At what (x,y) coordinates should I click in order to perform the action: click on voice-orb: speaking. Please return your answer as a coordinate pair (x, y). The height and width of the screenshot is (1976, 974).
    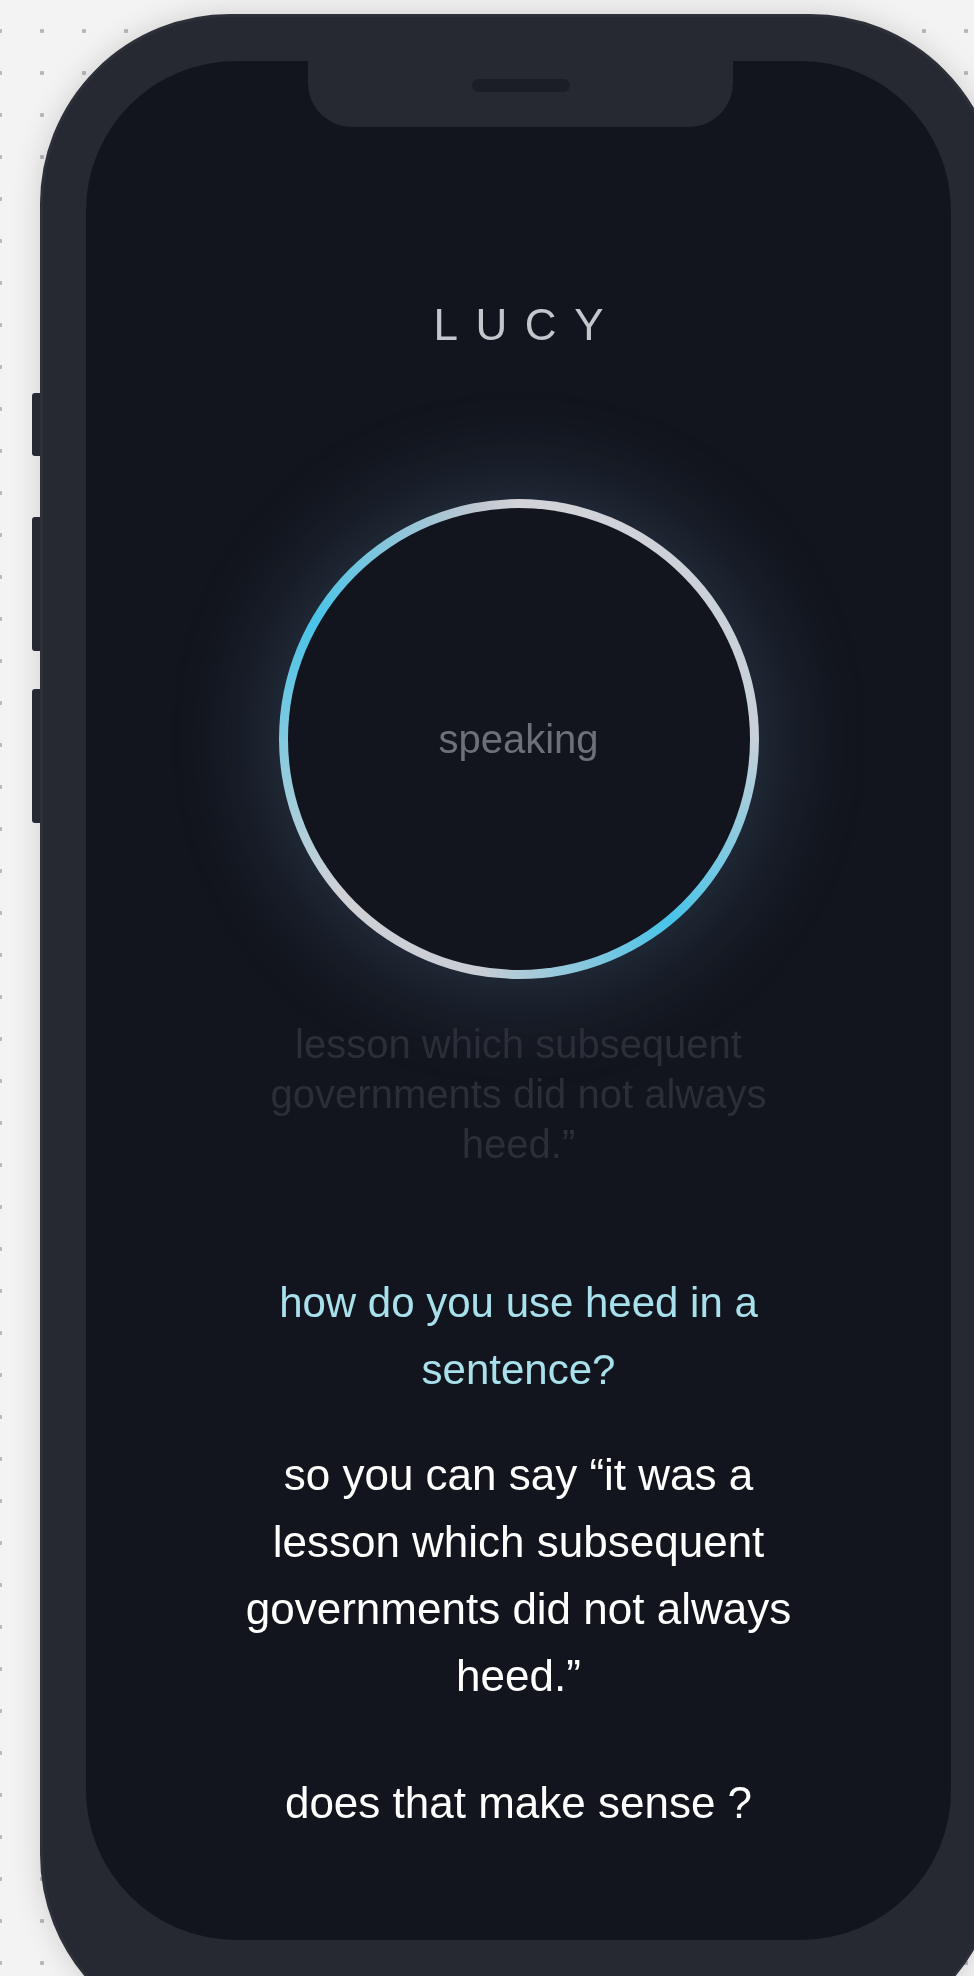
    Looking at the image, I should click on (518, 739).